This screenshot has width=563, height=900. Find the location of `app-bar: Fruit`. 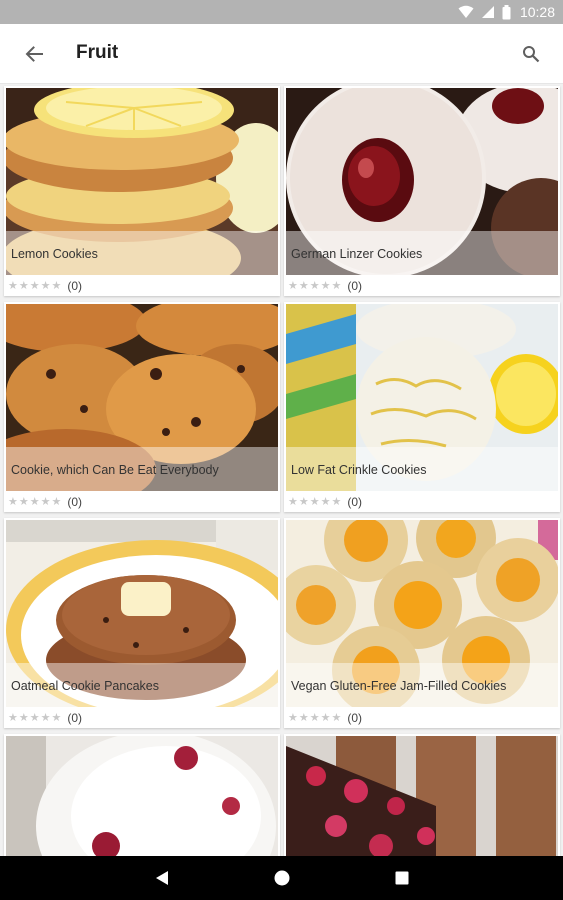

app-bar: Fruit is located at coordinates (281, 54).